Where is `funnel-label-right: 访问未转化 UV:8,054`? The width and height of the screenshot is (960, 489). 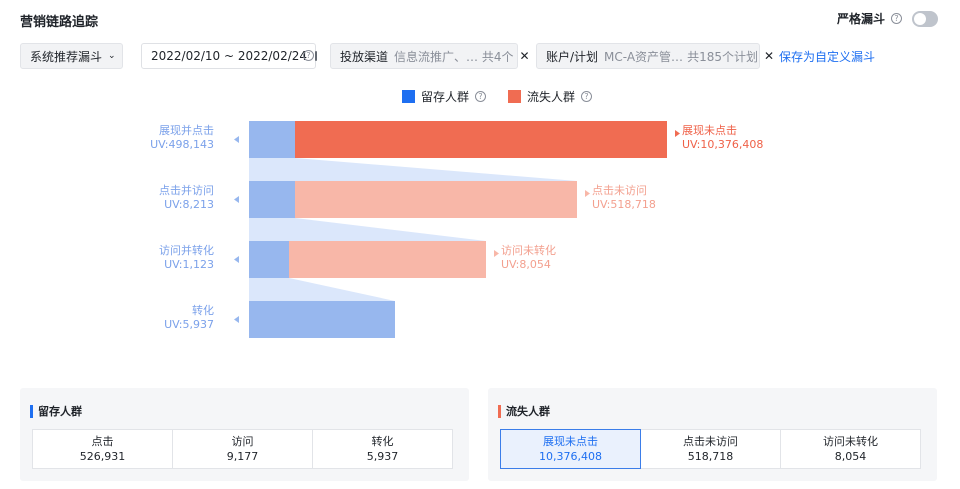 funnel-label-right: 访问未转化 UV:8,054 is located at coordinates (528, 258).